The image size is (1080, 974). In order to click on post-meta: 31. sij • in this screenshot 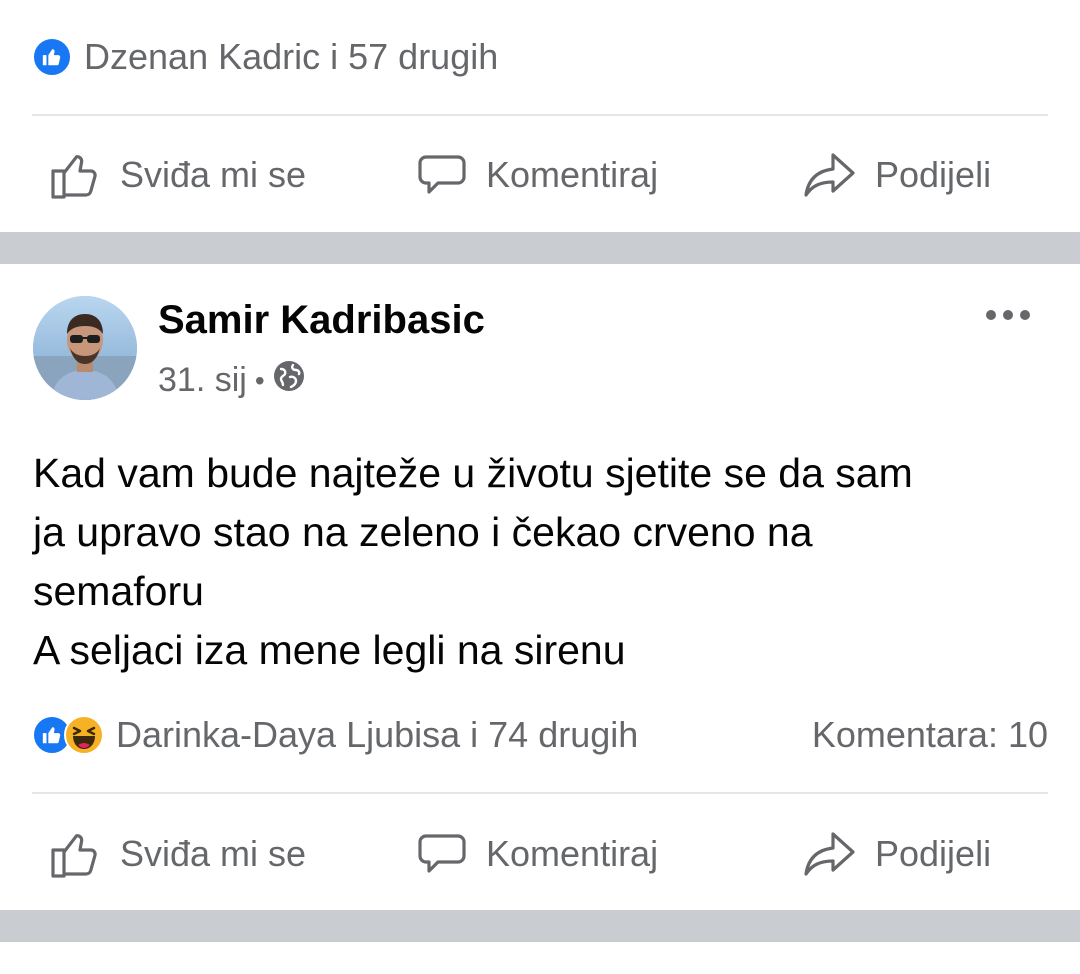, I will do `click(231, 380)`.